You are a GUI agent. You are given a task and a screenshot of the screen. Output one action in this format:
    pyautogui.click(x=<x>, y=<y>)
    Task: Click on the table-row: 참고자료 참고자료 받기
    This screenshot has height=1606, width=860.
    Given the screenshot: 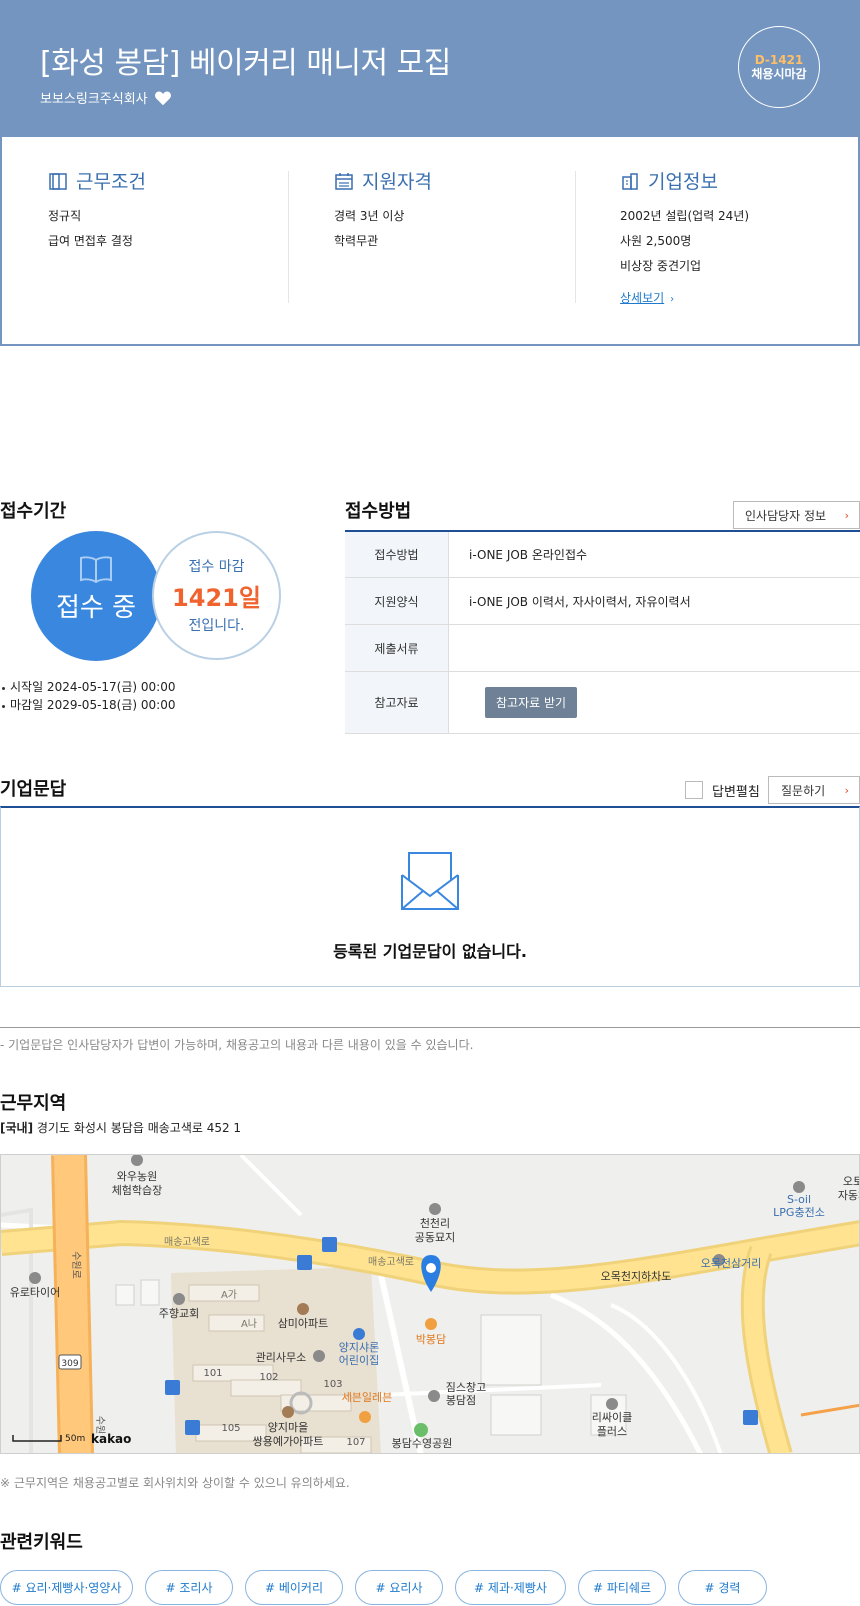 What is the action you would take?
    pyautogui.click(x=602, y=703)
    